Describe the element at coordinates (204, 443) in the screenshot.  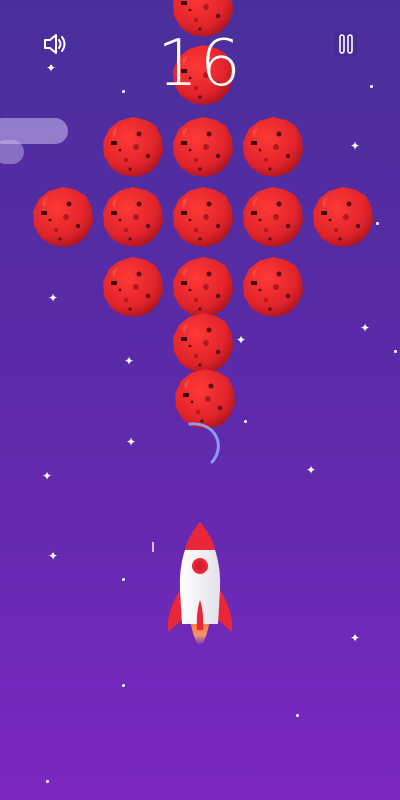
I see `orbit-arc` at that location.